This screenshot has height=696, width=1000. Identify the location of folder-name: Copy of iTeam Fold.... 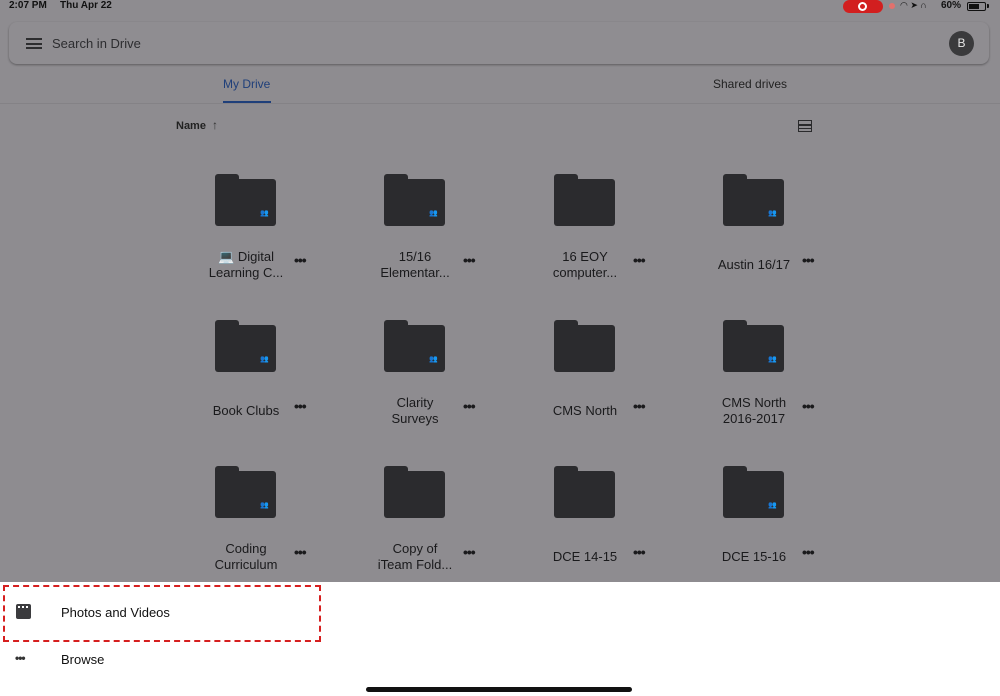
(415, 556).